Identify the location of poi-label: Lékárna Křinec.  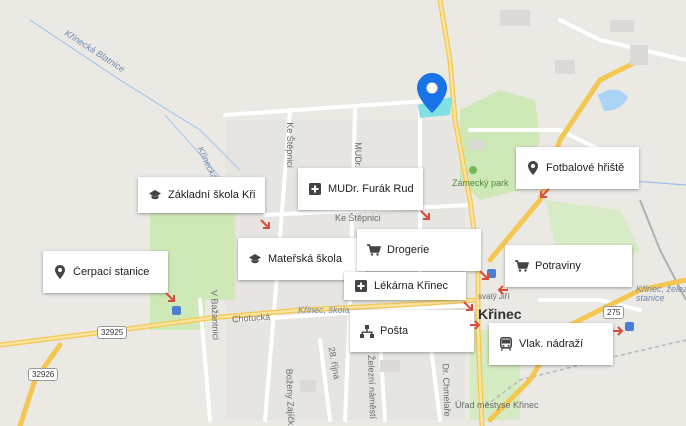
(411, 286).